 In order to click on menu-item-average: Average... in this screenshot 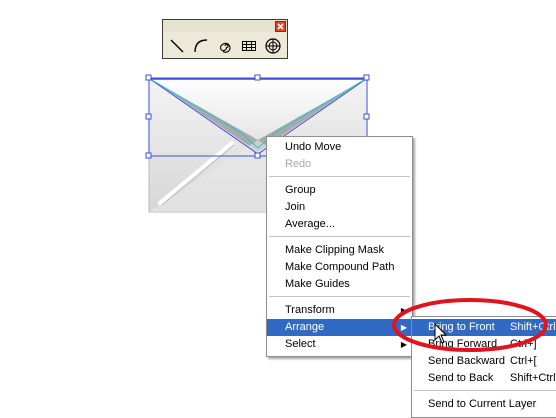, I will do `click(339, 224)`.